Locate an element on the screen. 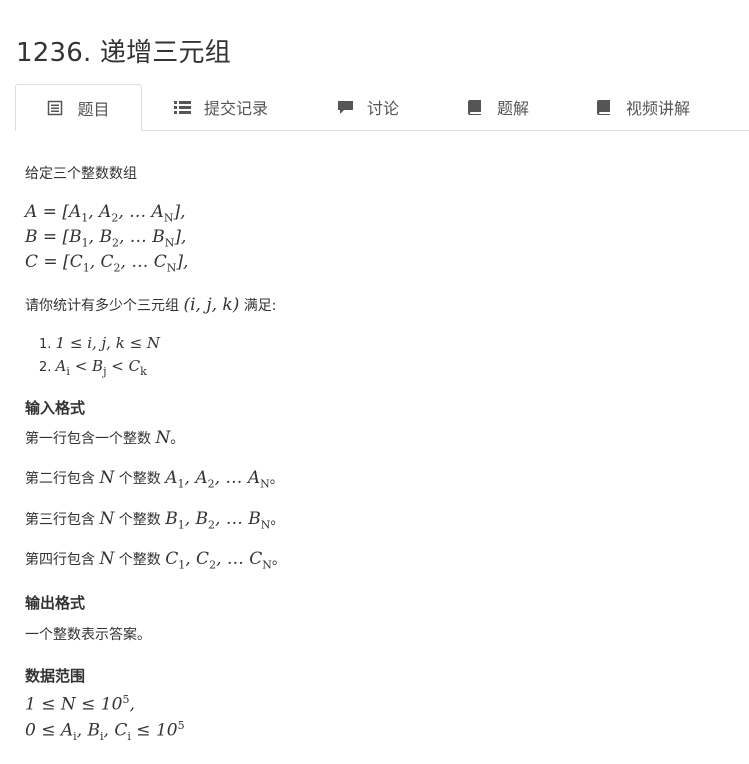  tab-video: 视频讲解 is located at coordinates (643, 106).